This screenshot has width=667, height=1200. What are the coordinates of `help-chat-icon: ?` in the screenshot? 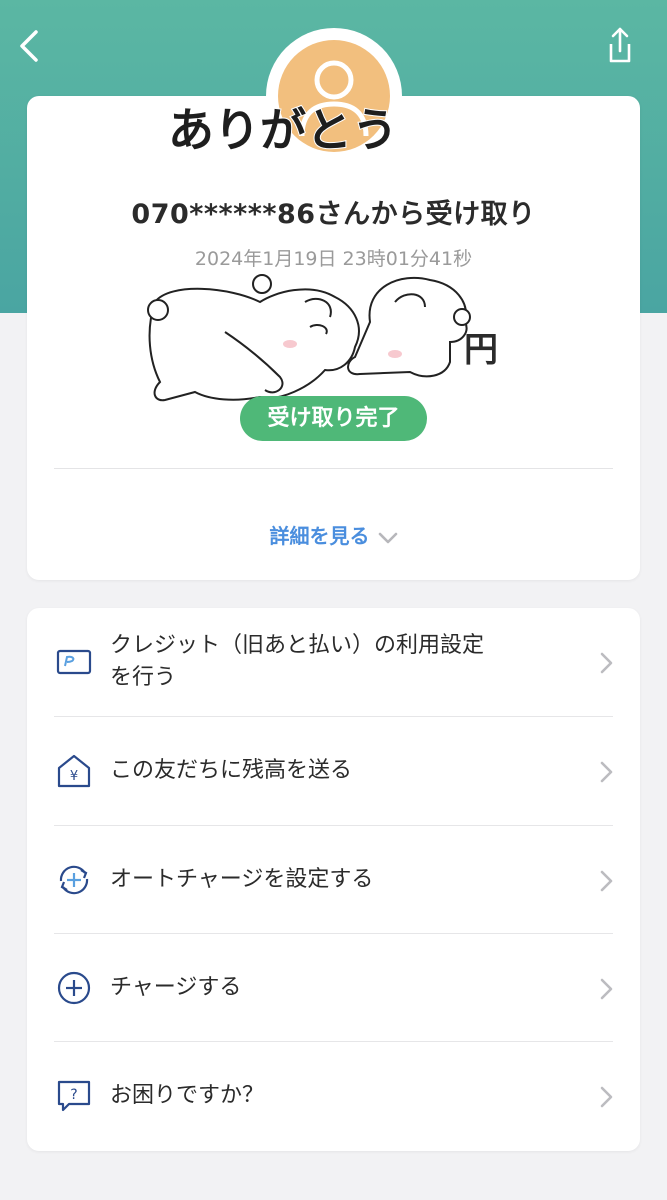 It's located at (74, 1096).